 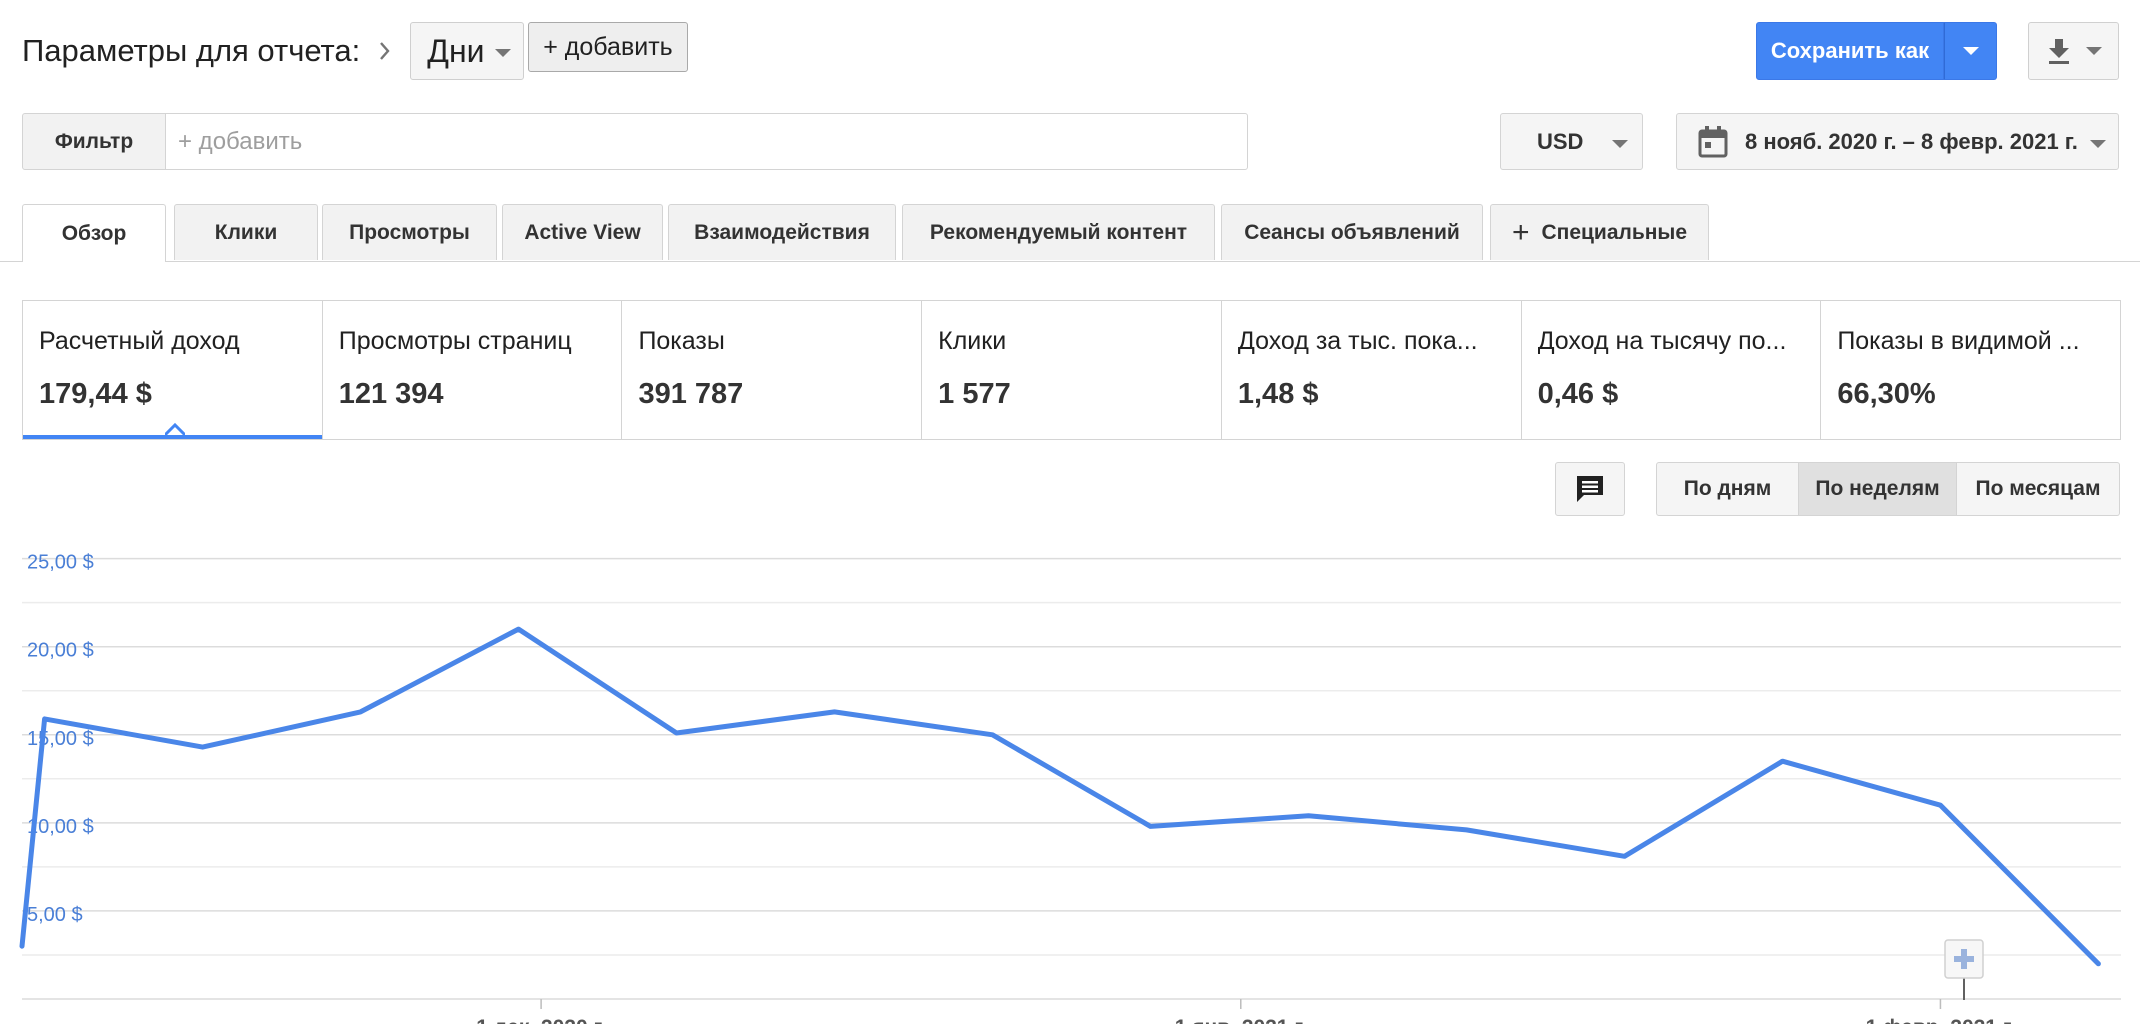 I want to click on tab-recommended-content: Рекомендуемый контент, so click(x=1058, y=232).